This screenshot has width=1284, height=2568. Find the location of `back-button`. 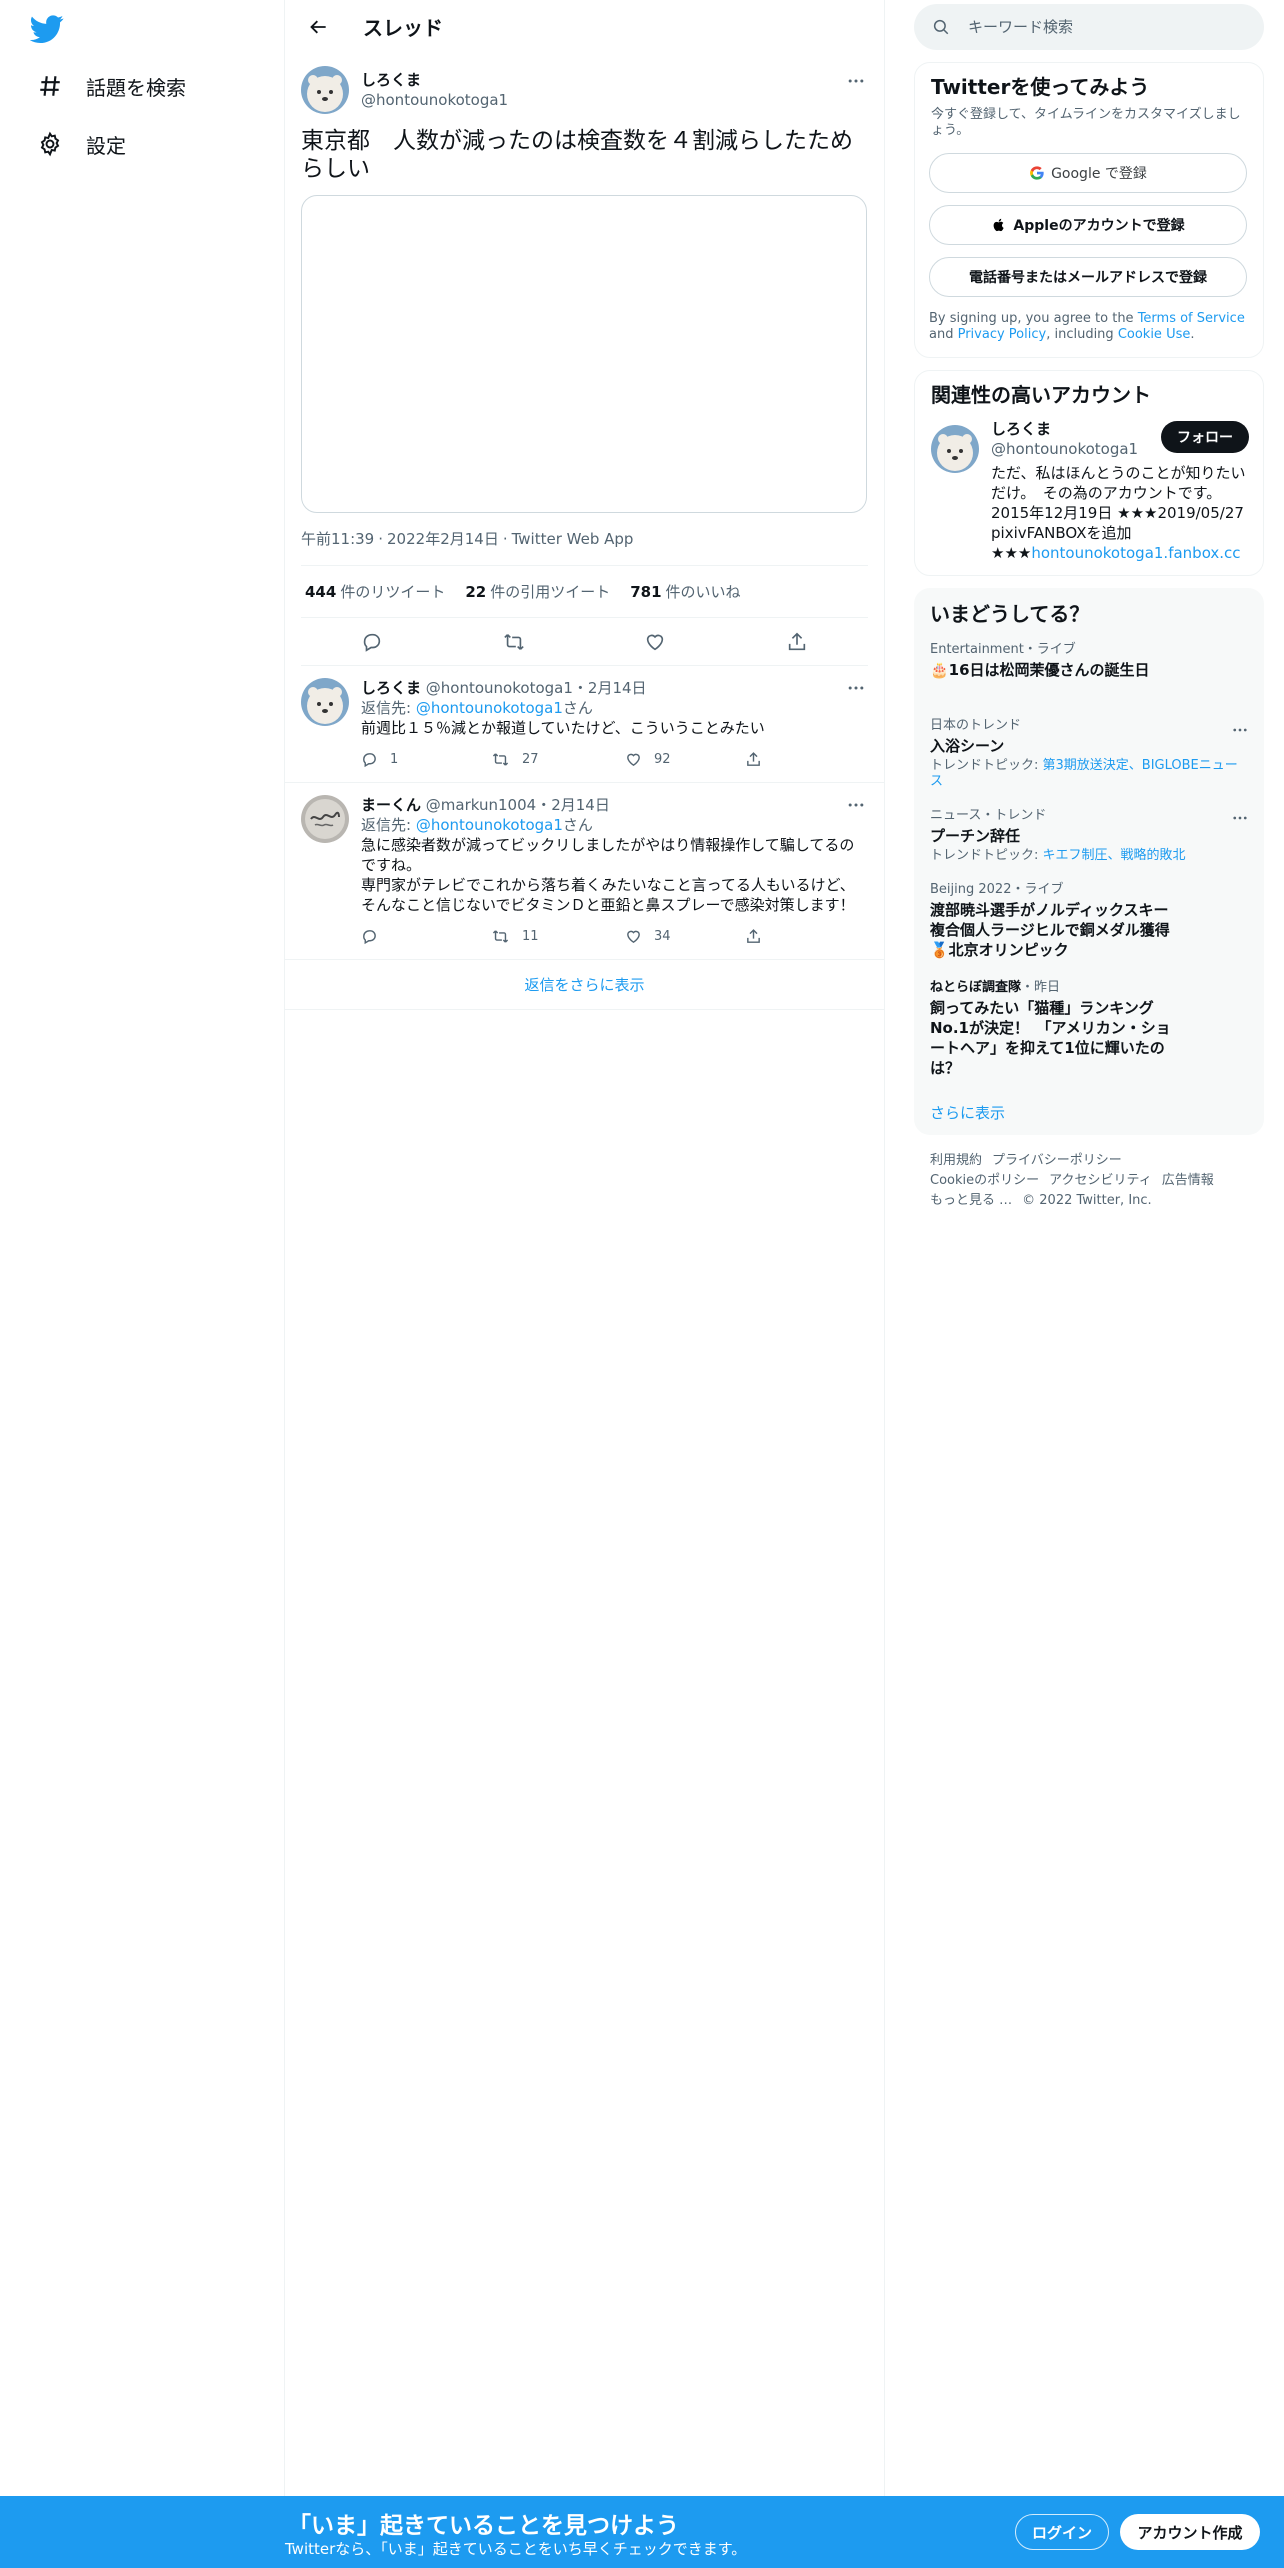

back-button is located at coordinates (319, 27).